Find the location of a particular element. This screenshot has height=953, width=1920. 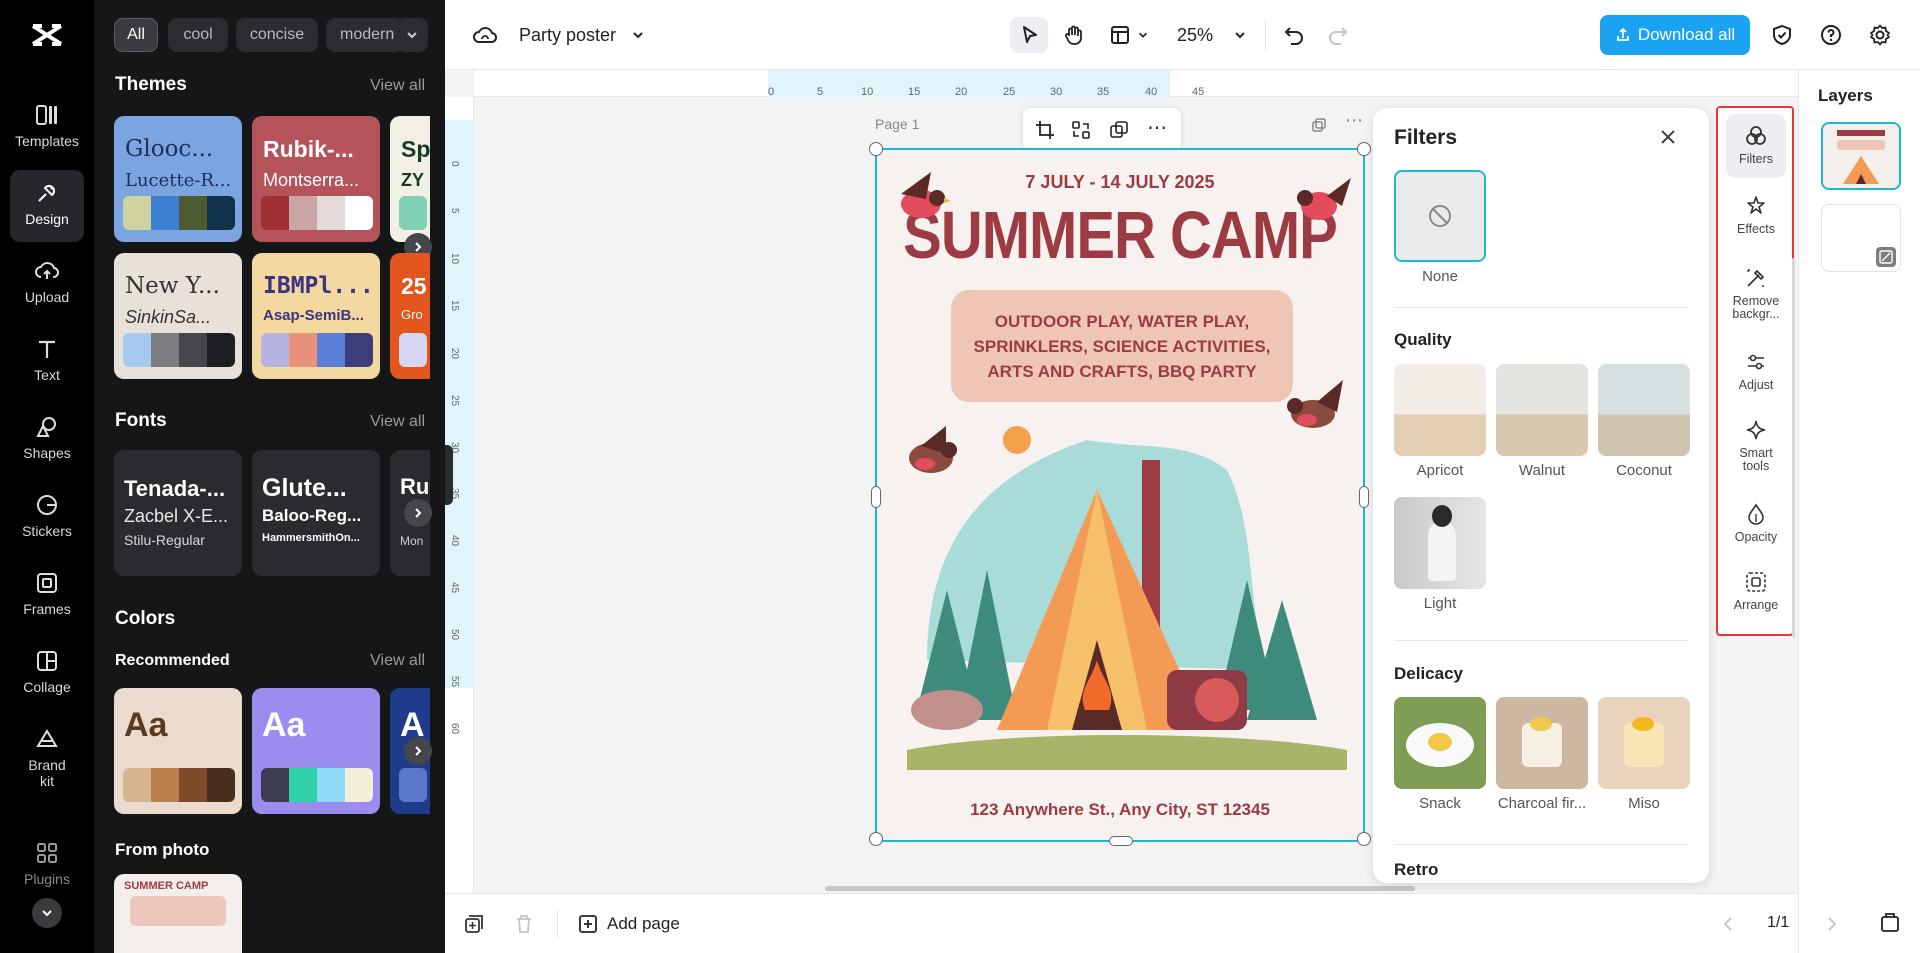

layer-thumbnail-poster is located at coordinates (1861, 156).